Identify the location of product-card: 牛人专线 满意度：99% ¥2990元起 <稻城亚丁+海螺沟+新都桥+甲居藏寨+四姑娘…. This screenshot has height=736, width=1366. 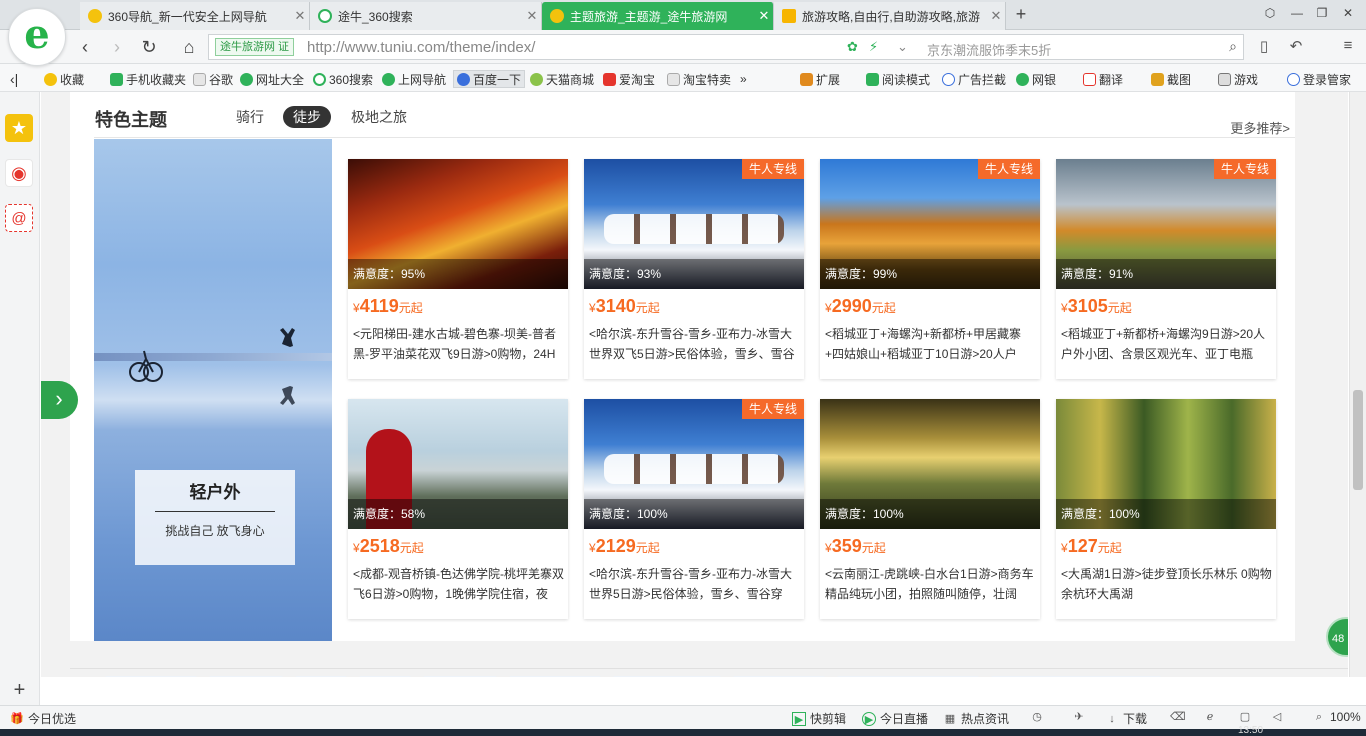
(930, 269).